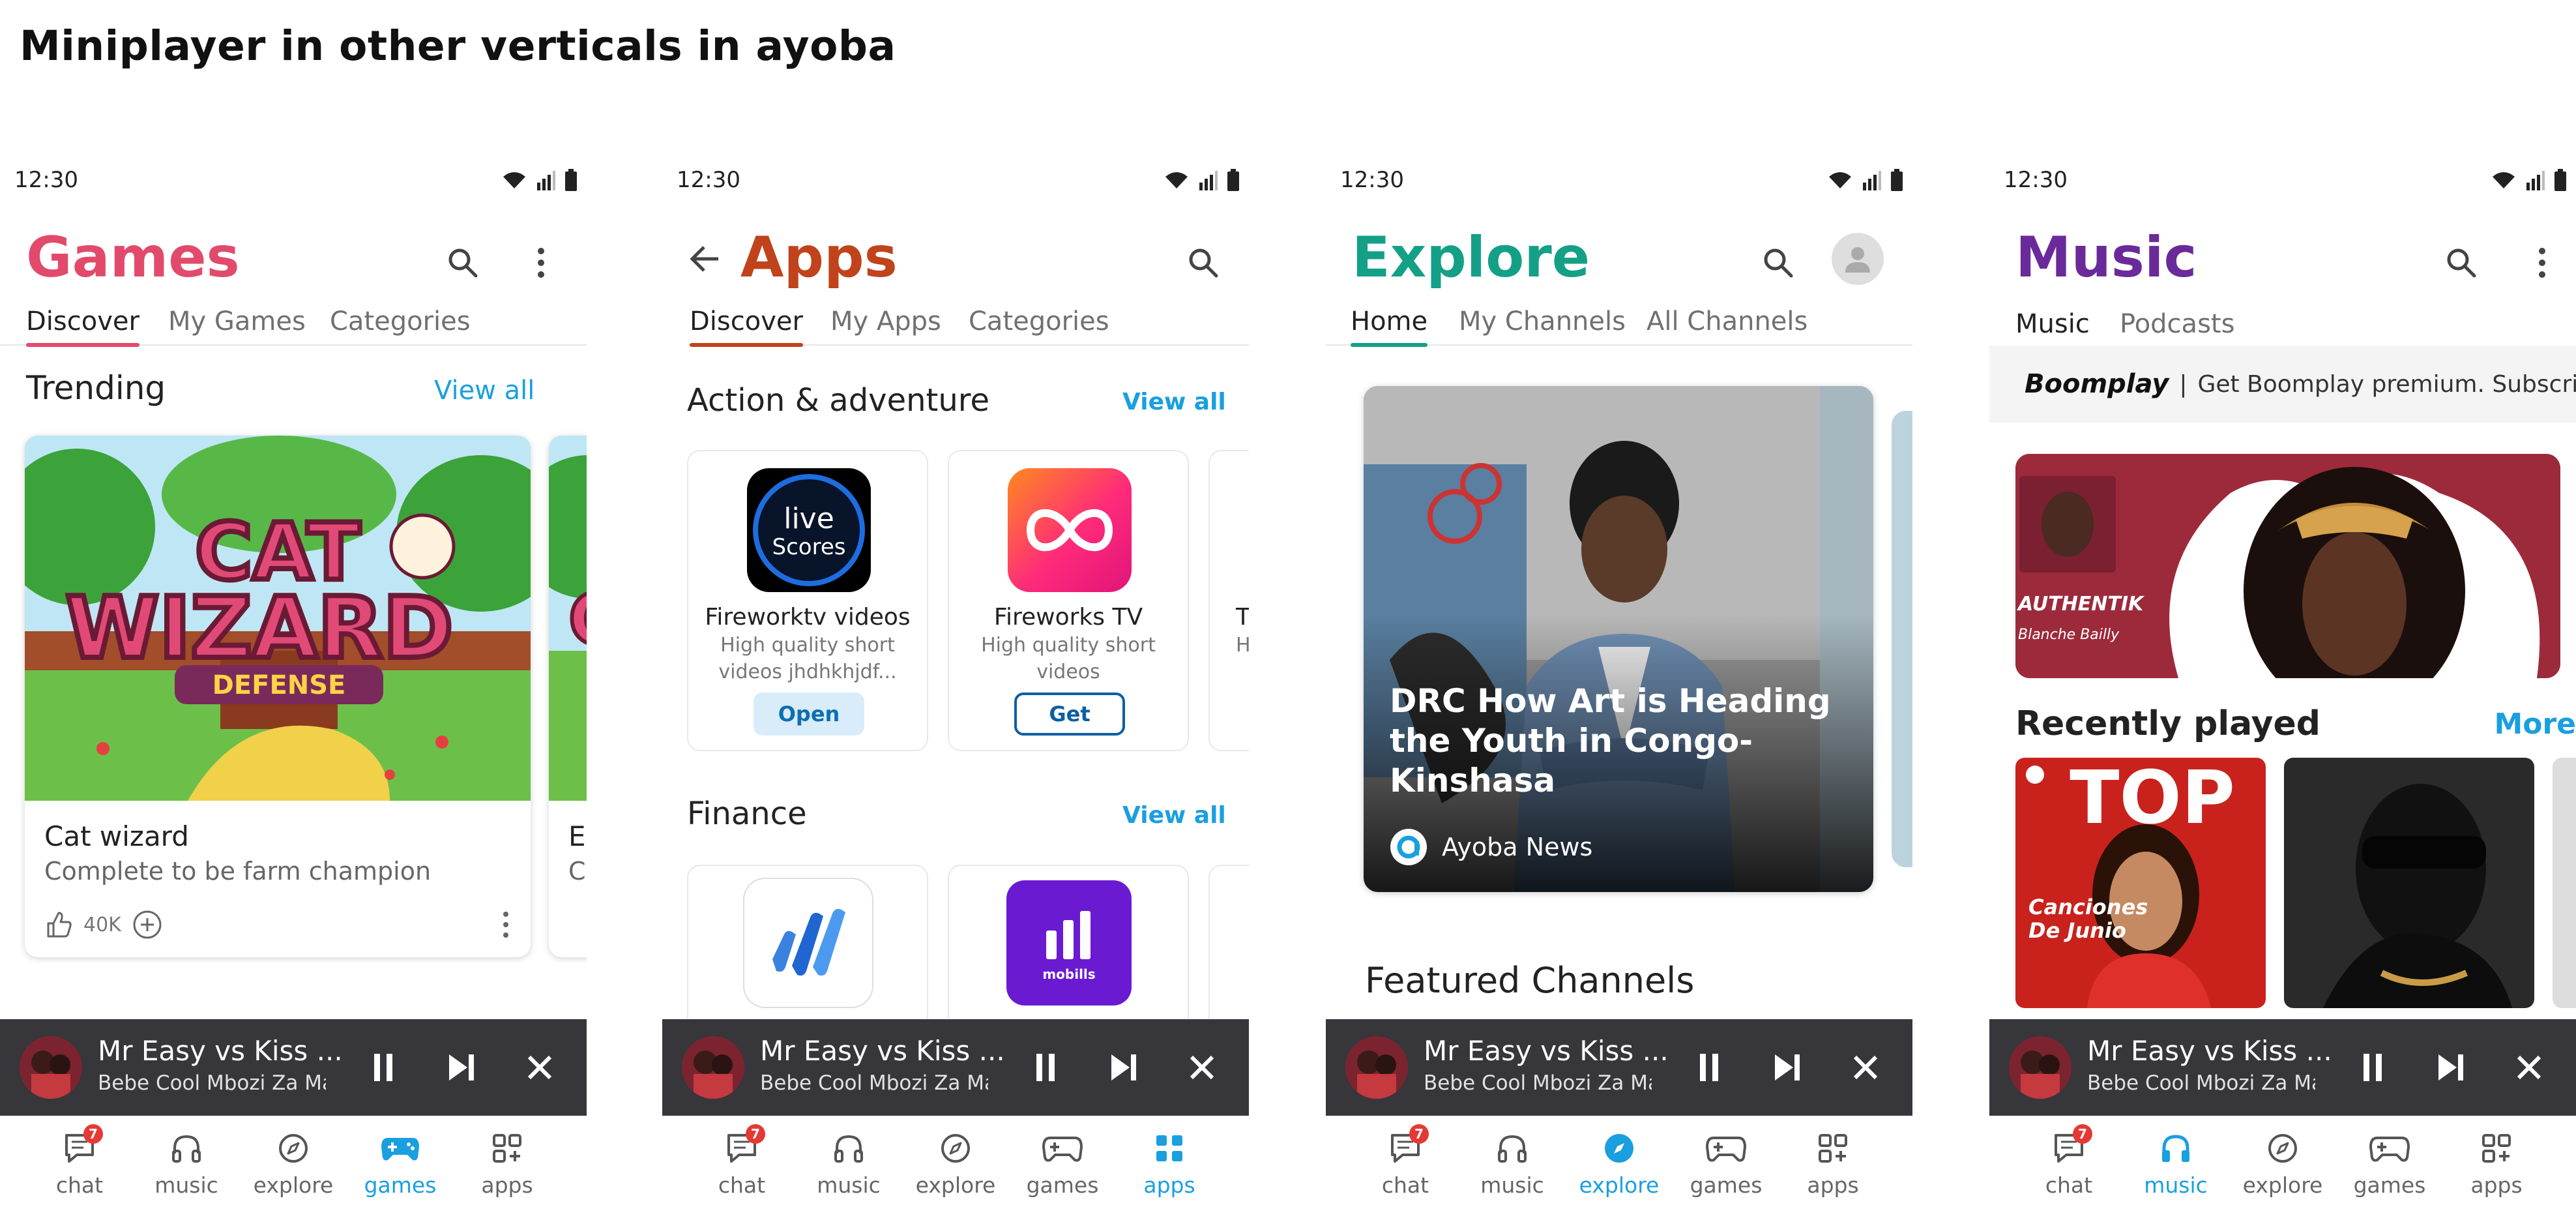  Describe the element at coordinates (1902, 639) in the screenshot. I see `news-card-peek` at that location.